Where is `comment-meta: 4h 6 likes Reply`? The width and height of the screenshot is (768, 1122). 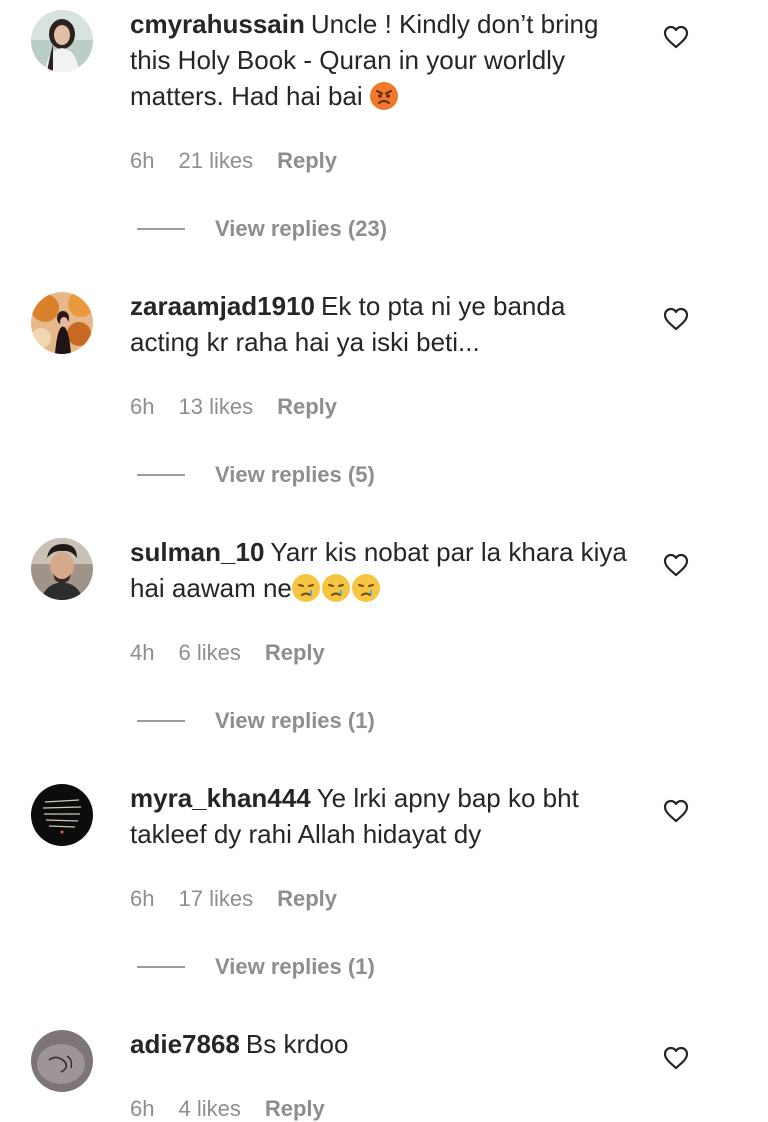
comment-meta: 4h 6 likes Reply is located at coordinates (227, 653).